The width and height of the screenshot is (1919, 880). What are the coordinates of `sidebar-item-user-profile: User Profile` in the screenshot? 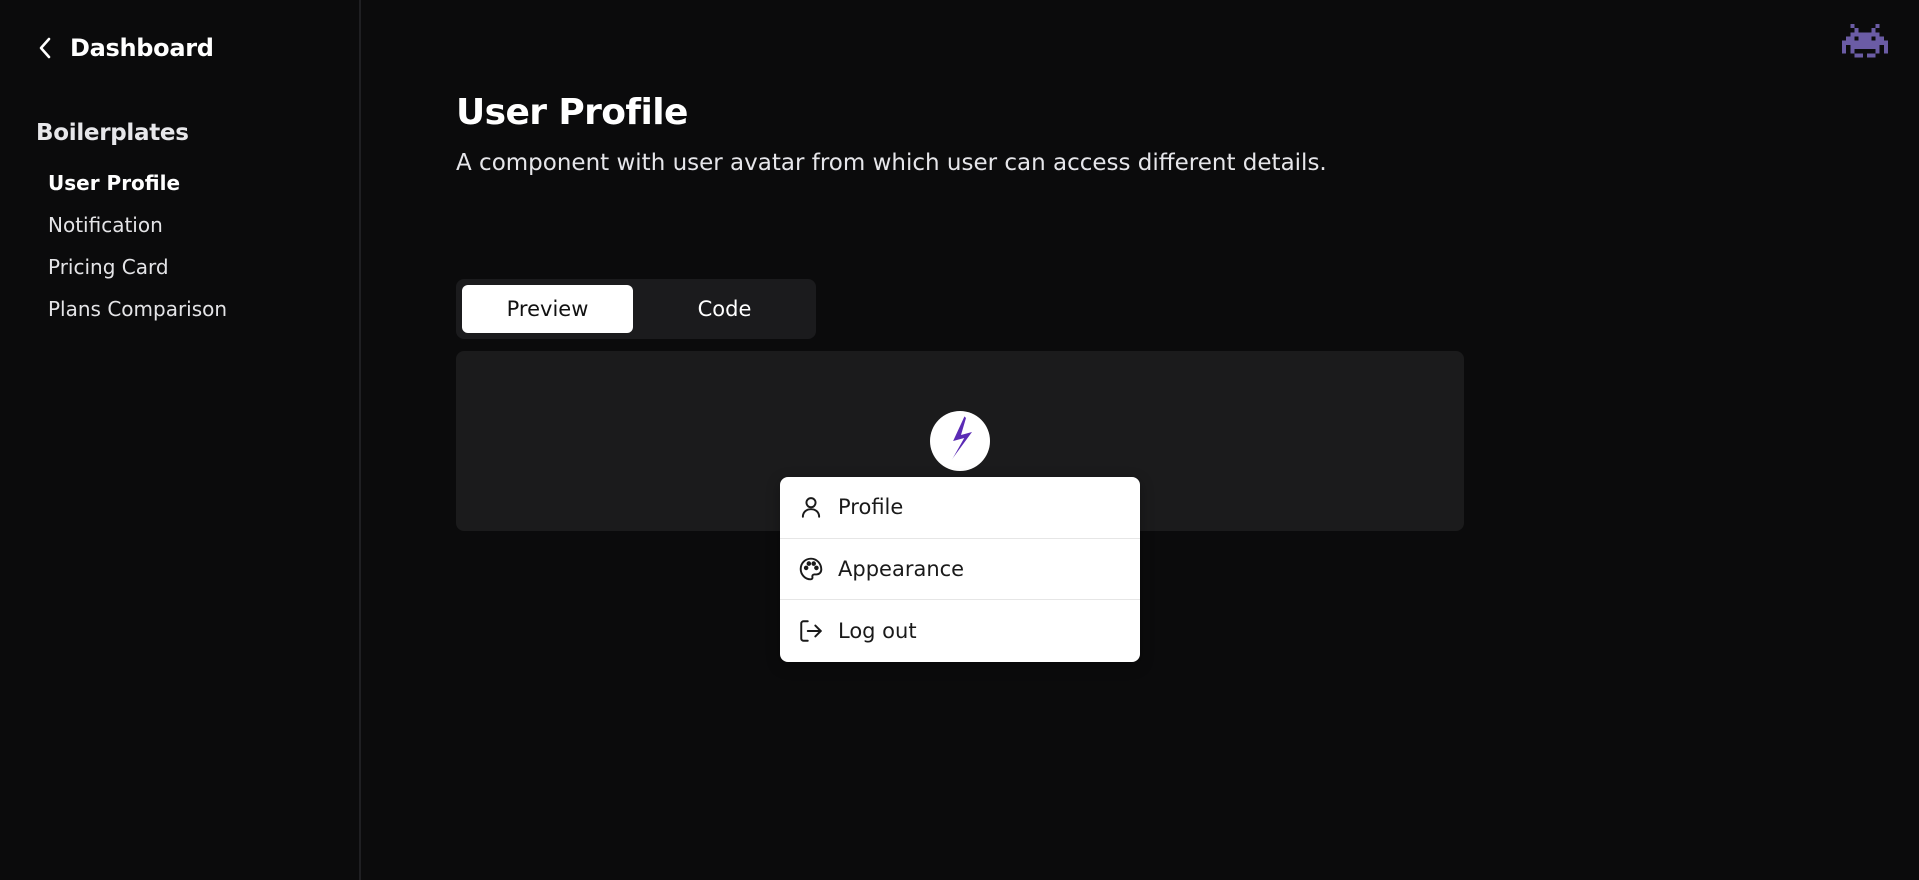 It's located at (137, 189).